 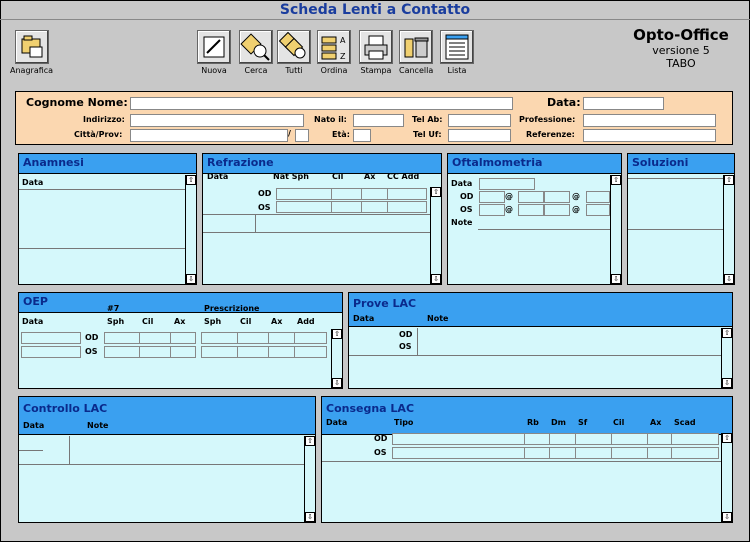 I want to click on oftalmometria-data-field, so click(x=507, y=184).